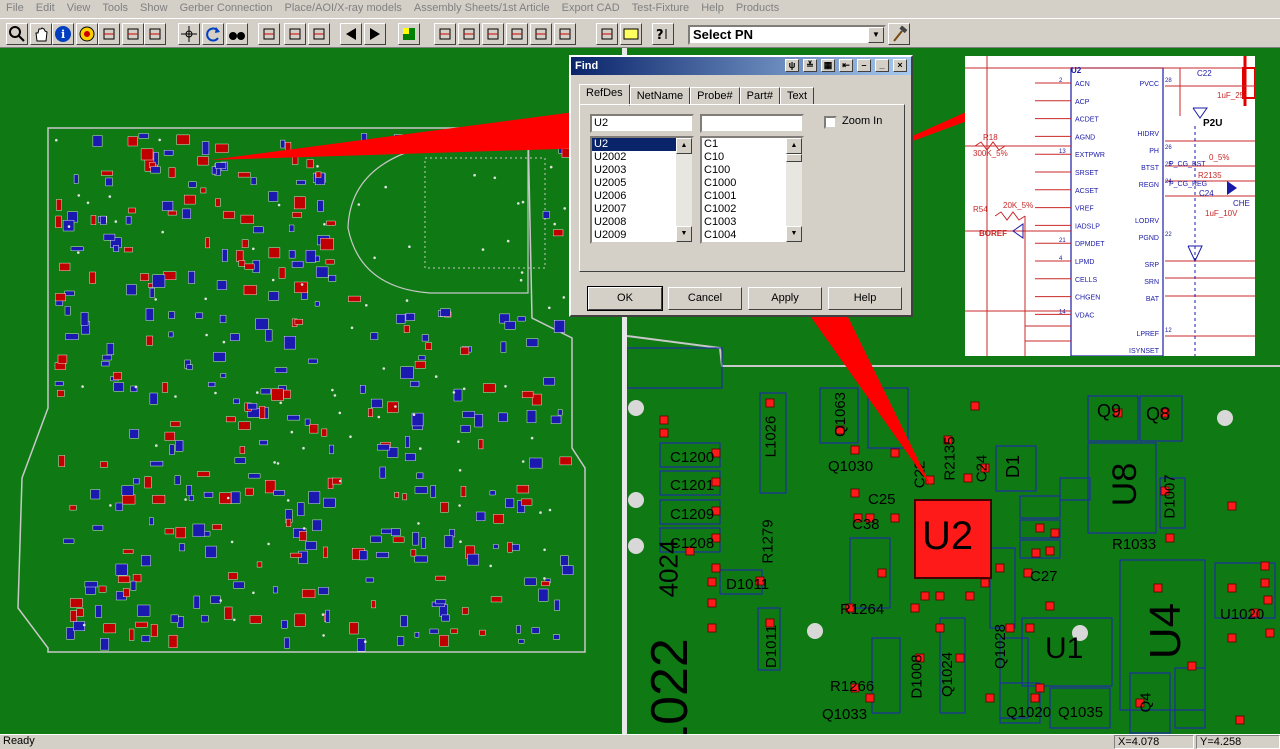 Image resolution: width=1280 pixels, height=749 pixels. I want to click on menu-file: File, so click(15, 8).